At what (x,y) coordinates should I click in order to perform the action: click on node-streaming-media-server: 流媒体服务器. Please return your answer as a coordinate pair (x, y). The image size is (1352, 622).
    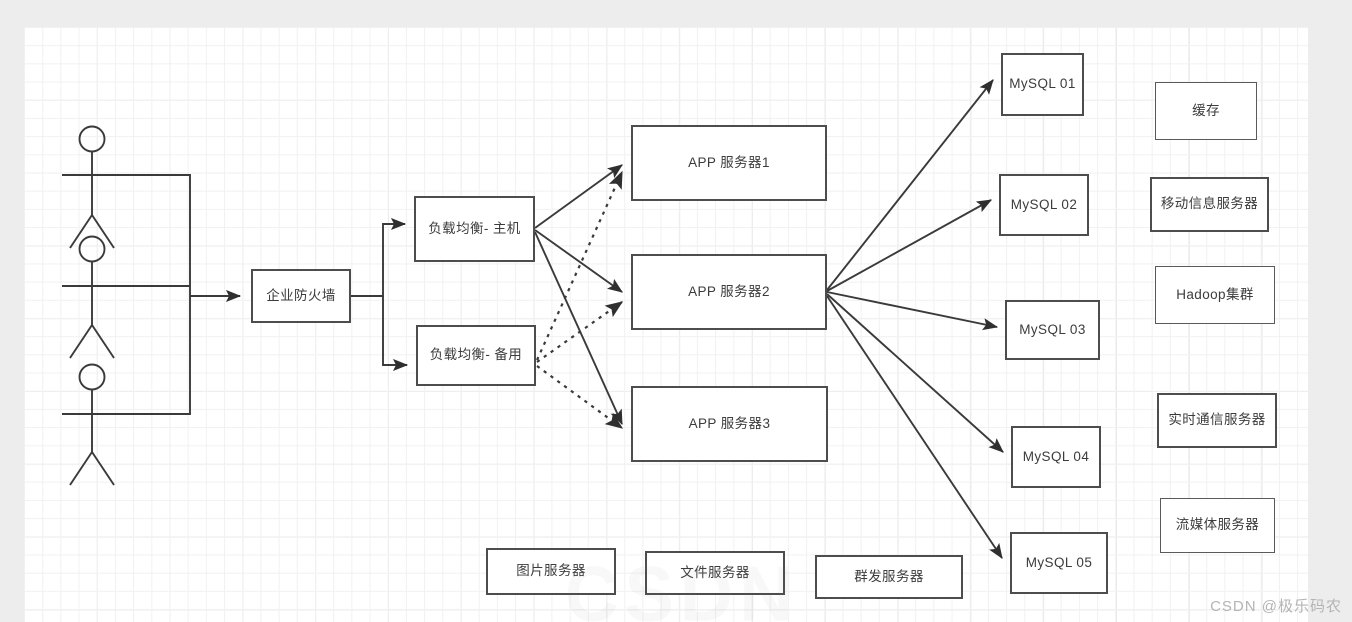
    Looking at the image, I should click on (1217, 525).